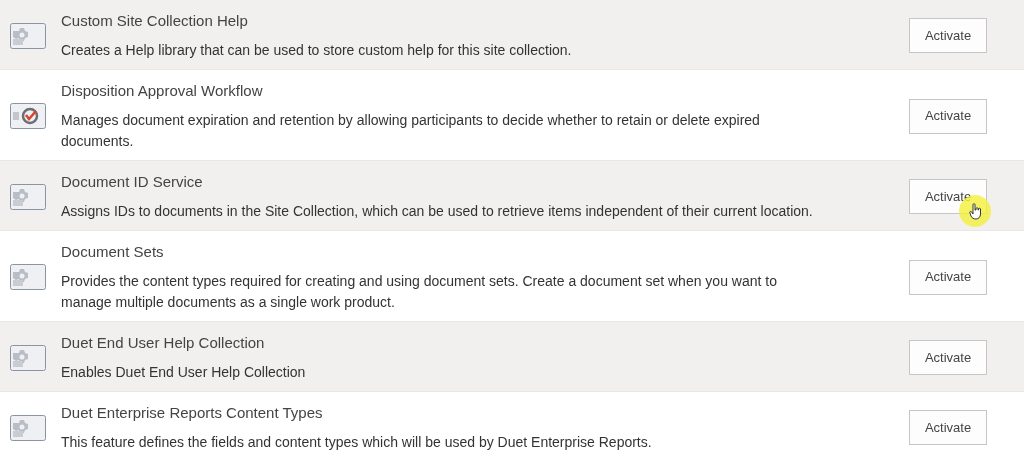 The image size is (1024, 460). Describe the element at coordinates (357, 442) in the screenshot. I see `feature-description: This feature defines the fields and content types which will be used by Duet Enterprise Reports.` at that location.